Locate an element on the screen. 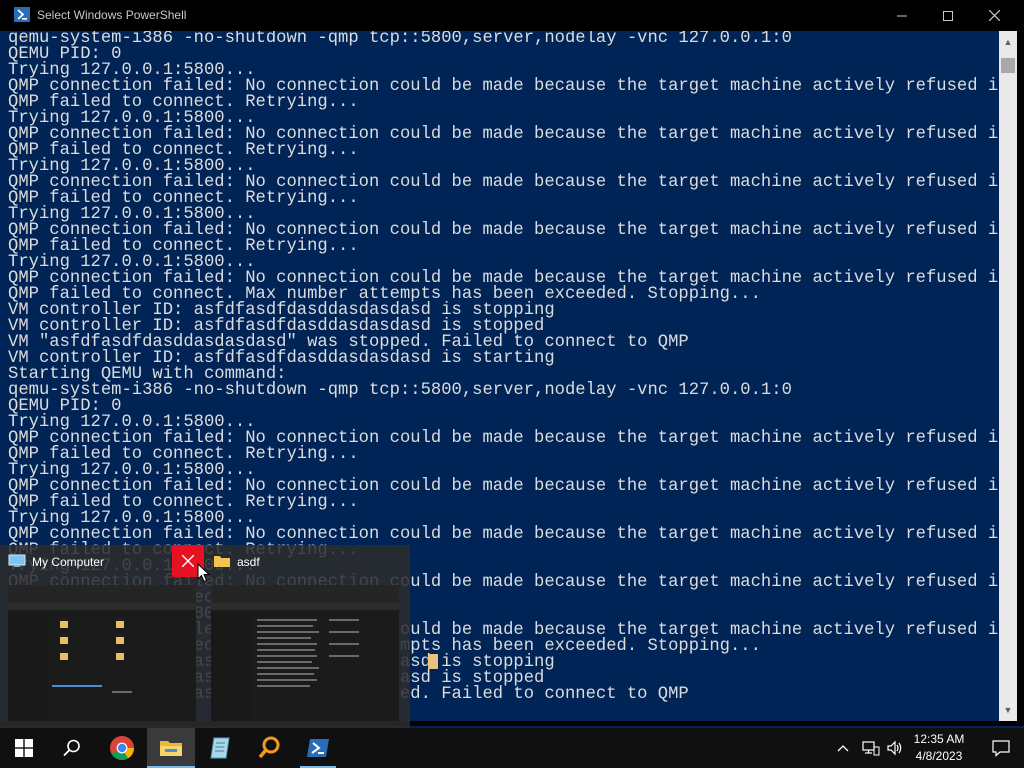 This screenshot has height=768, width=1024. search-icon is located at coordinates (71, 748).